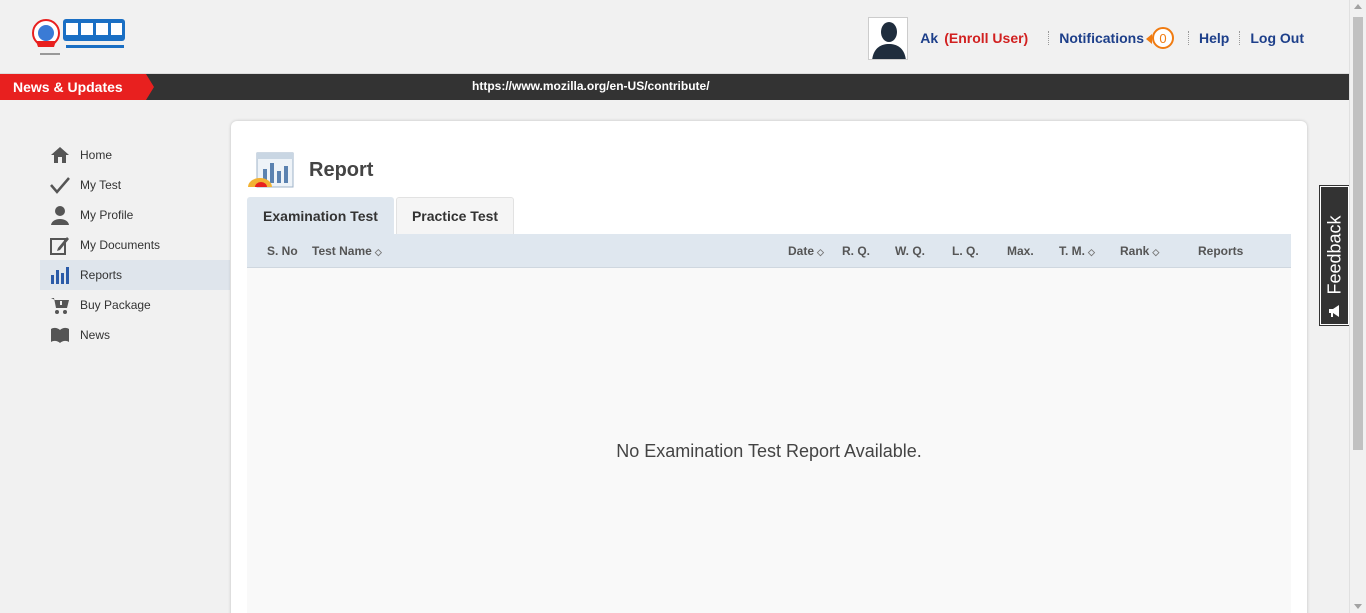  Describe the element at coordinates (1358, 233) in the screenshot. I see `scrollbar-thumb` at that location.